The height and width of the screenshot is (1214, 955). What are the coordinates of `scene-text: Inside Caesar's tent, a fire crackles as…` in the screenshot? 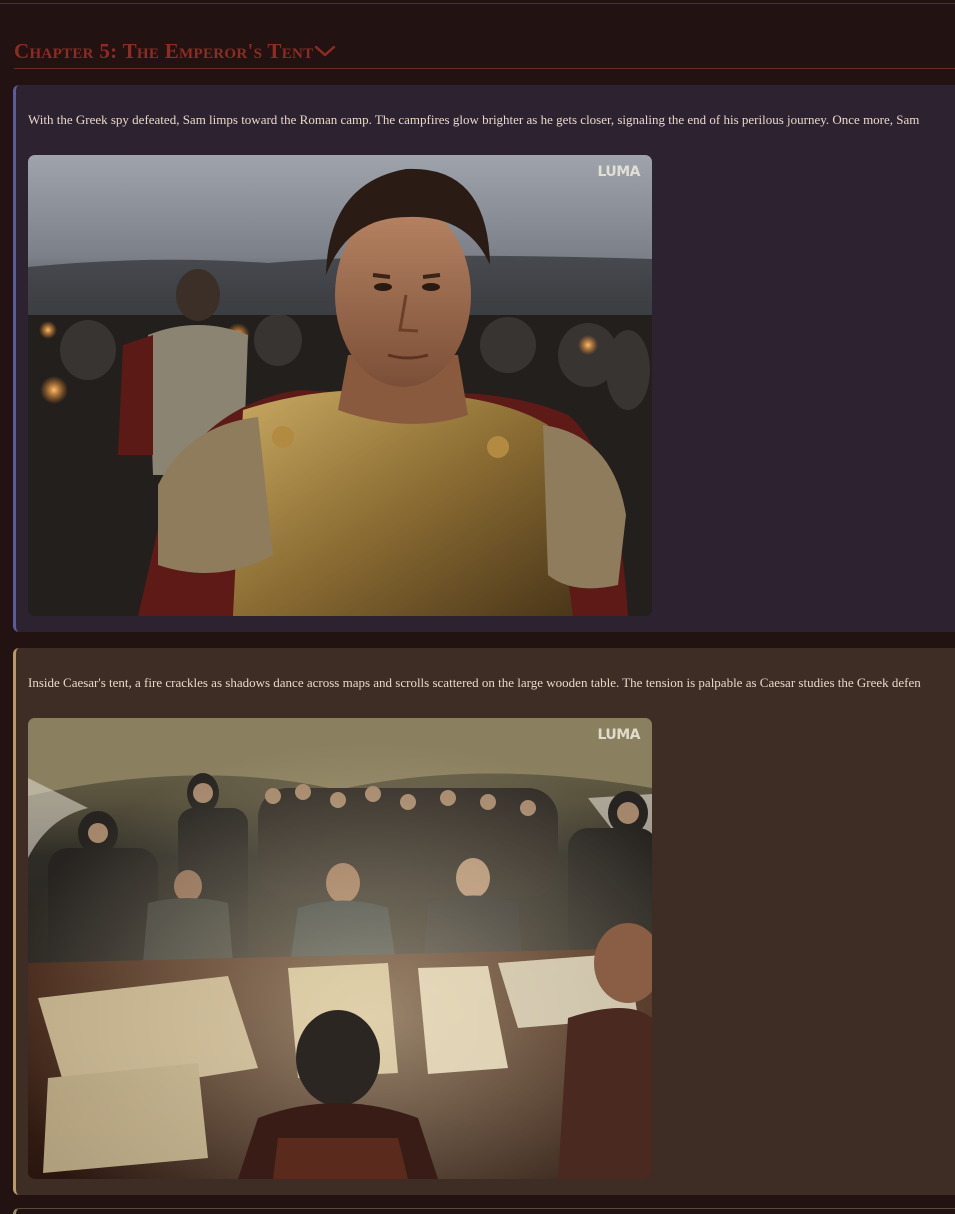 It's located at (474, 682).